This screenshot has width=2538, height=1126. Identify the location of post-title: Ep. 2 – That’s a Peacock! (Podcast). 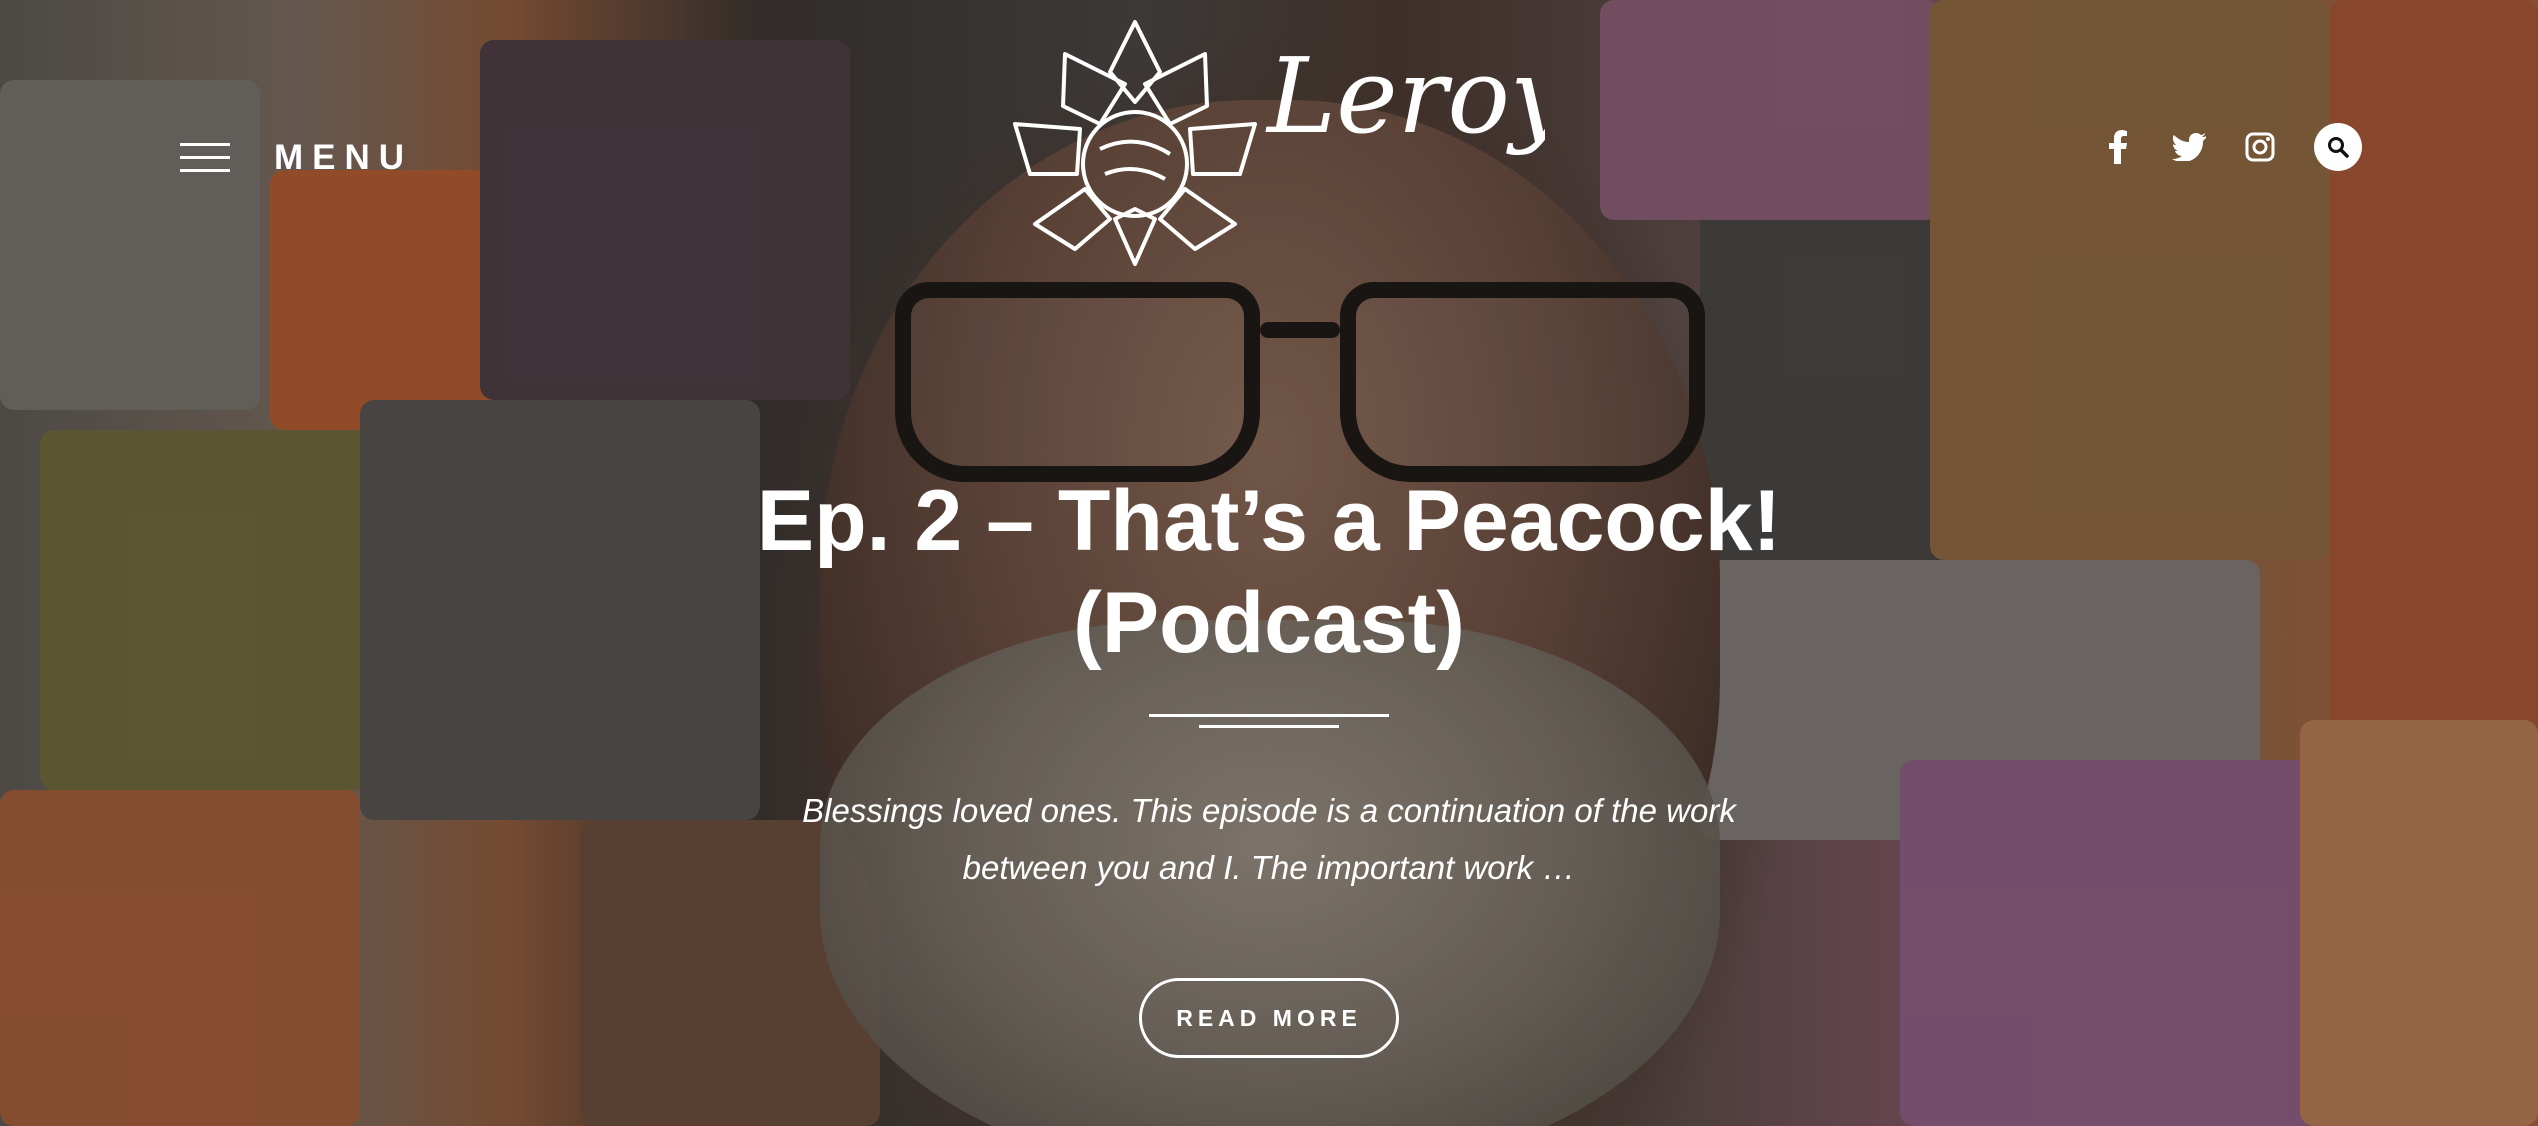
(1269, 572).